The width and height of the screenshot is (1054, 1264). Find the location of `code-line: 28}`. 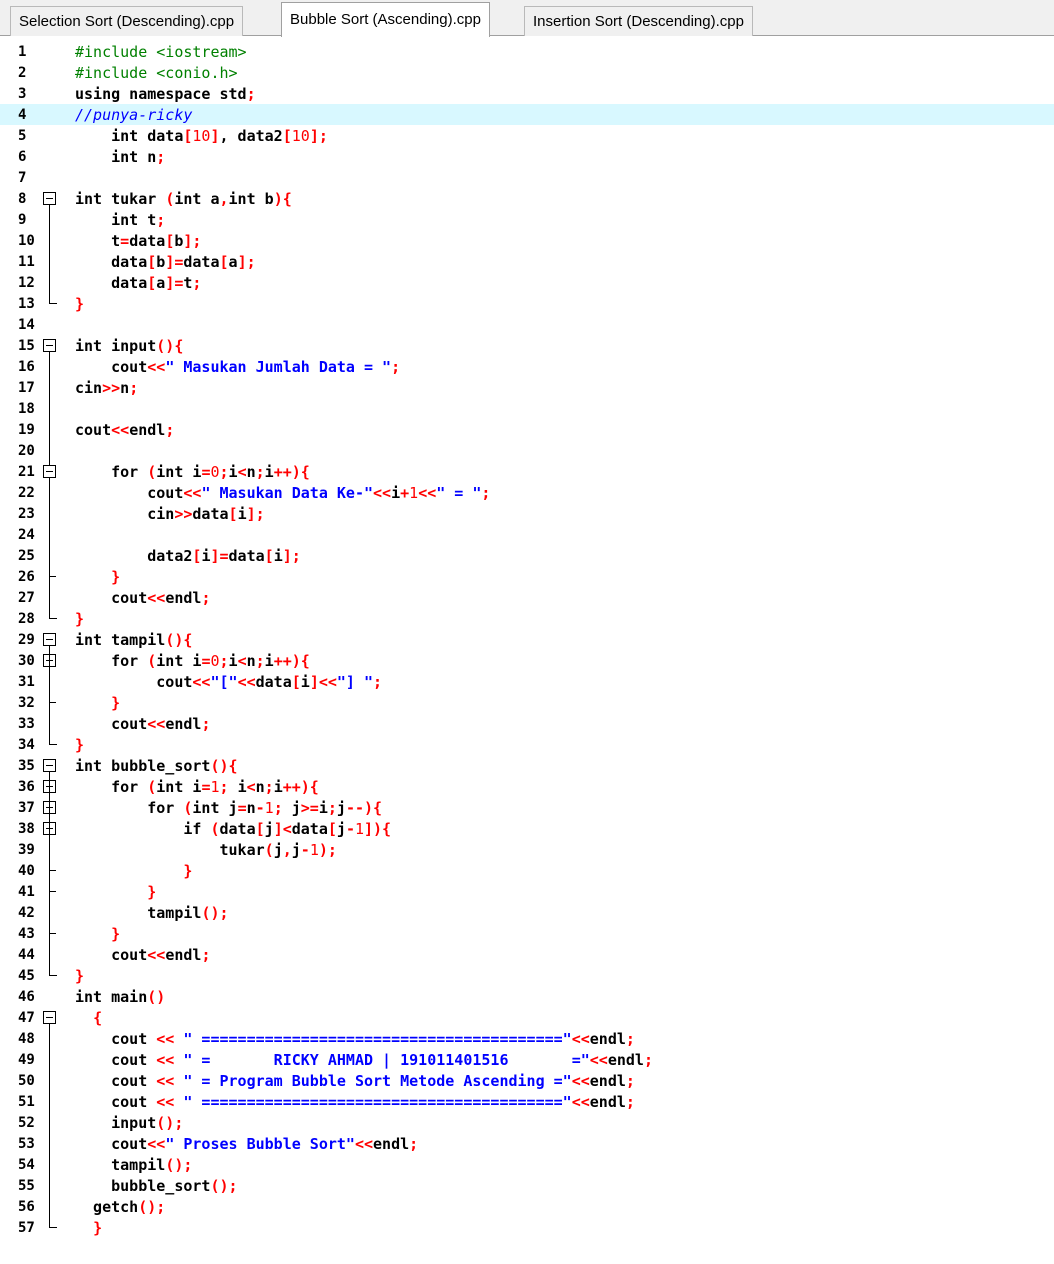

code-line: 28} is located at coordinates (527, 618).